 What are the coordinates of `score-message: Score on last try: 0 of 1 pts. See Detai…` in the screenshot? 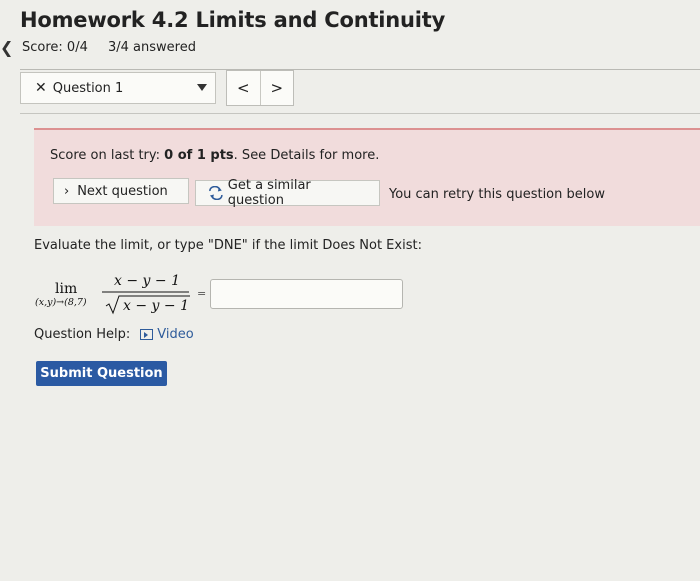 It's located at (215, 155).